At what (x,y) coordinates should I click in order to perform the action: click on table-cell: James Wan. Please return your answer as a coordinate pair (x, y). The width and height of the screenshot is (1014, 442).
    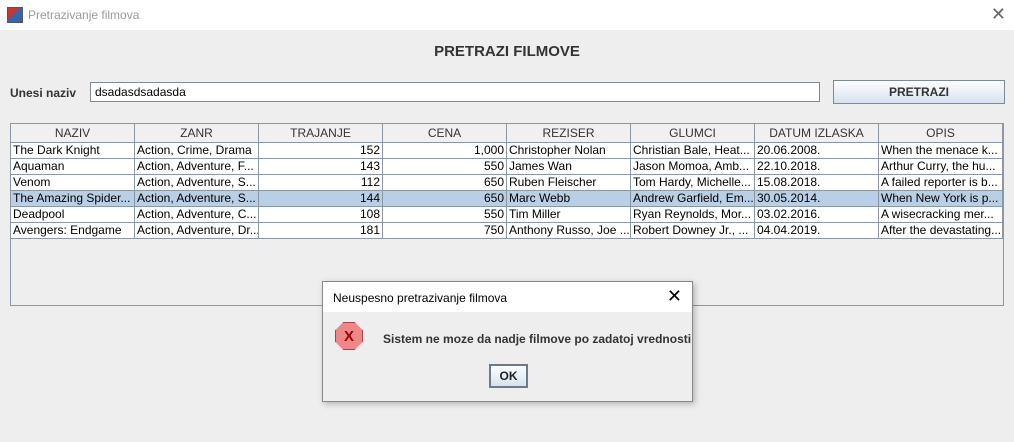
    Looking at the image, I should click on (569, 167).